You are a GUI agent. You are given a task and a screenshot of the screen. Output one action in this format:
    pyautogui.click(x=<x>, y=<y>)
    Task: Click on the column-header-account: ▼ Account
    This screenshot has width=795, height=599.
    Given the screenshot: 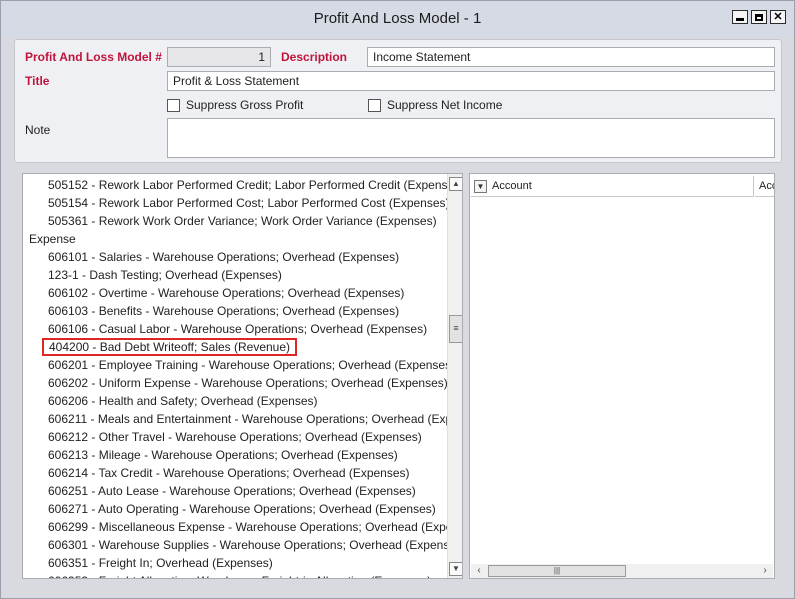 What is the action you would take?
    pyautogui.click(x=612, y=186)
    